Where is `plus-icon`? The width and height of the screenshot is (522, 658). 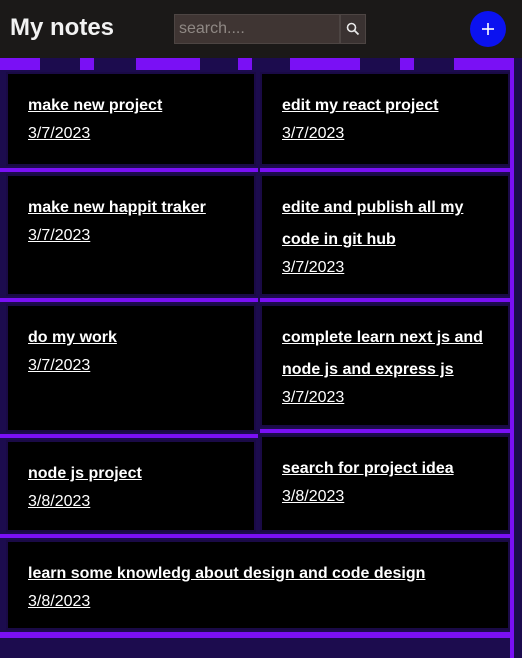
plus-icon is located at coordinates (488, 29).